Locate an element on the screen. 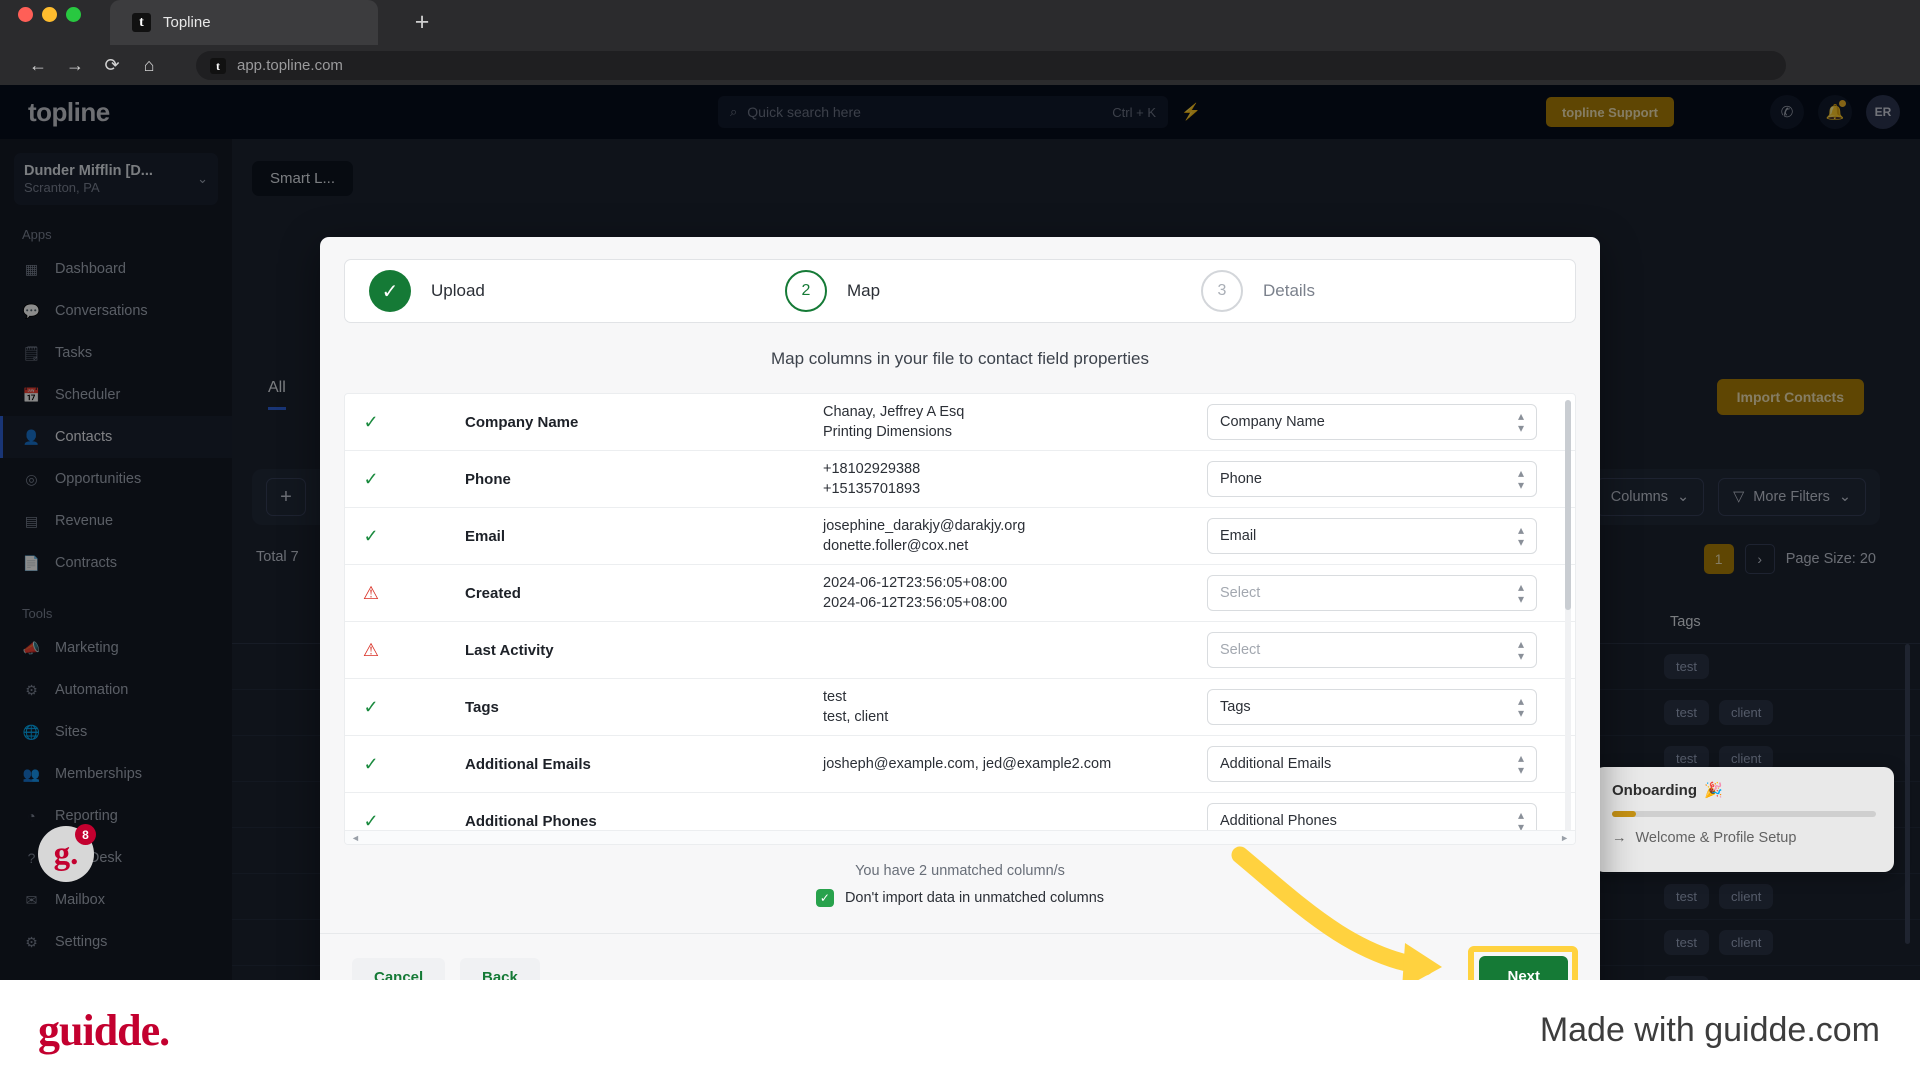 This screenshot has width=1920, height=1080. dont-import-checkbox: ✓ is located at coordinates (824, 898).